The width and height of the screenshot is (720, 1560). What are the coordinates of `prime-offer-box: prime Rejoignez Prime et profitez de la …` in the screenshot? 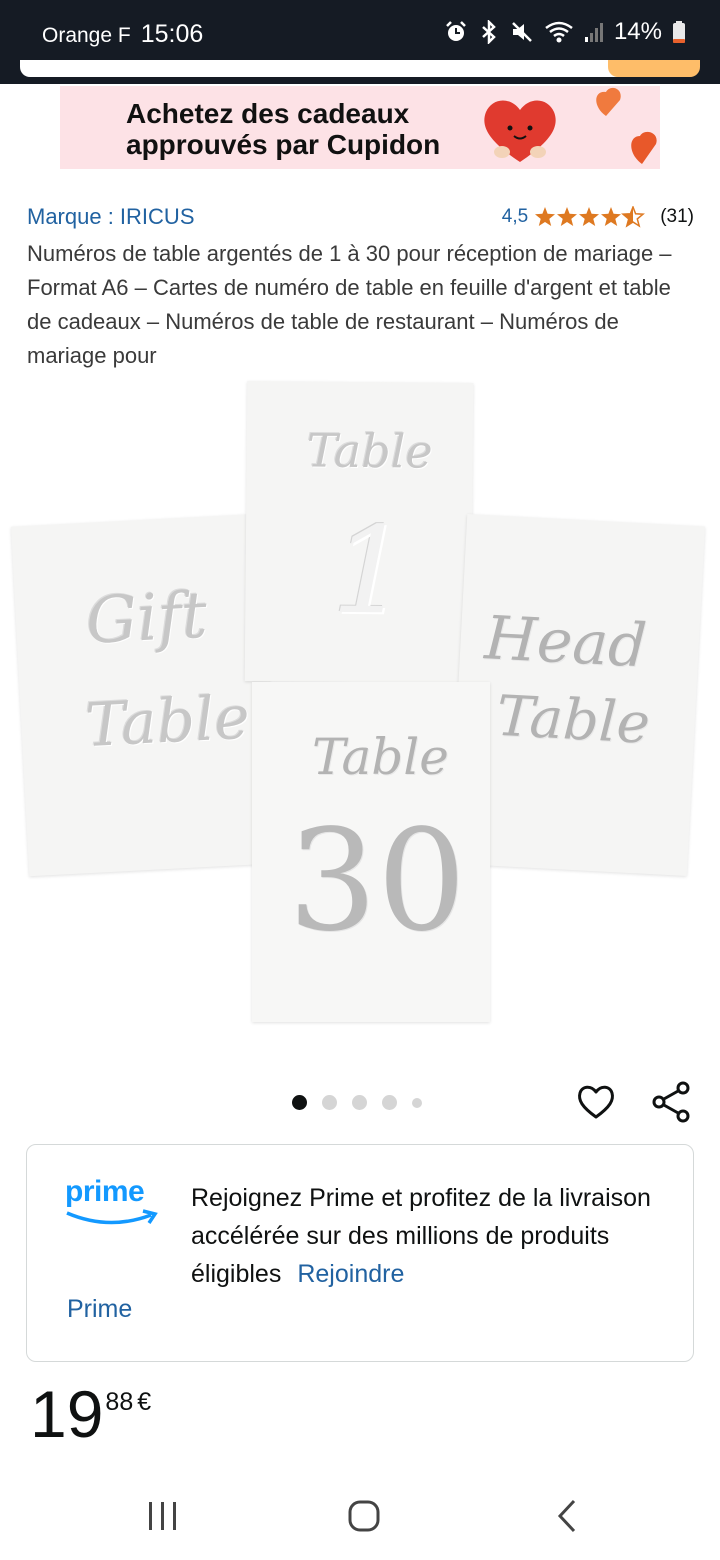 It's located at (360, 1253).